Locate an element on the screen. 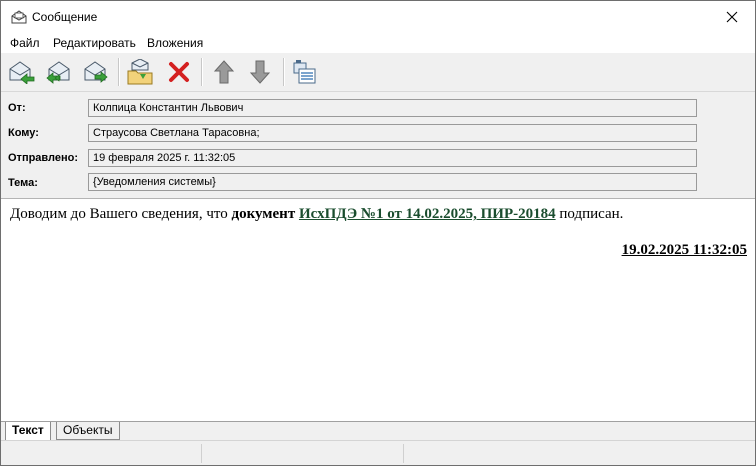 The height and width of the screenshot is (466, 756). previous-message-button is located at coordinates (224, 72).